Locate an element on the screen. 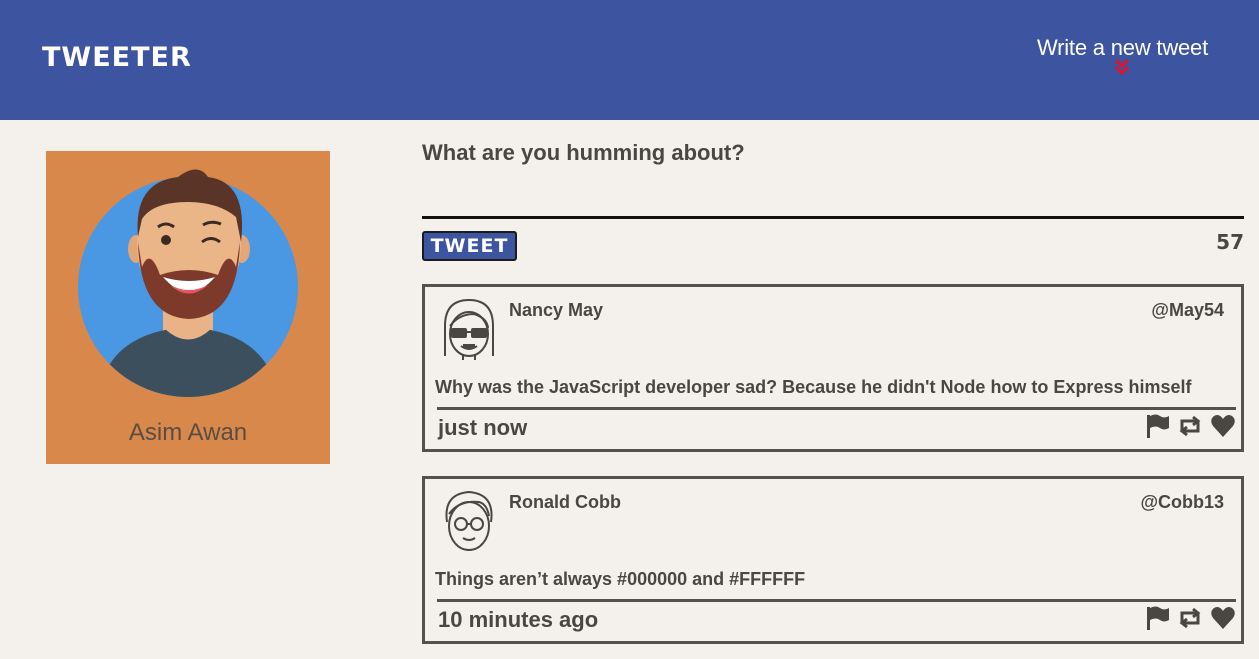 This screenshot has width=1259, height=659. write-new-tweet-label: Write a new tweet is located at coordinates (1122, 47).